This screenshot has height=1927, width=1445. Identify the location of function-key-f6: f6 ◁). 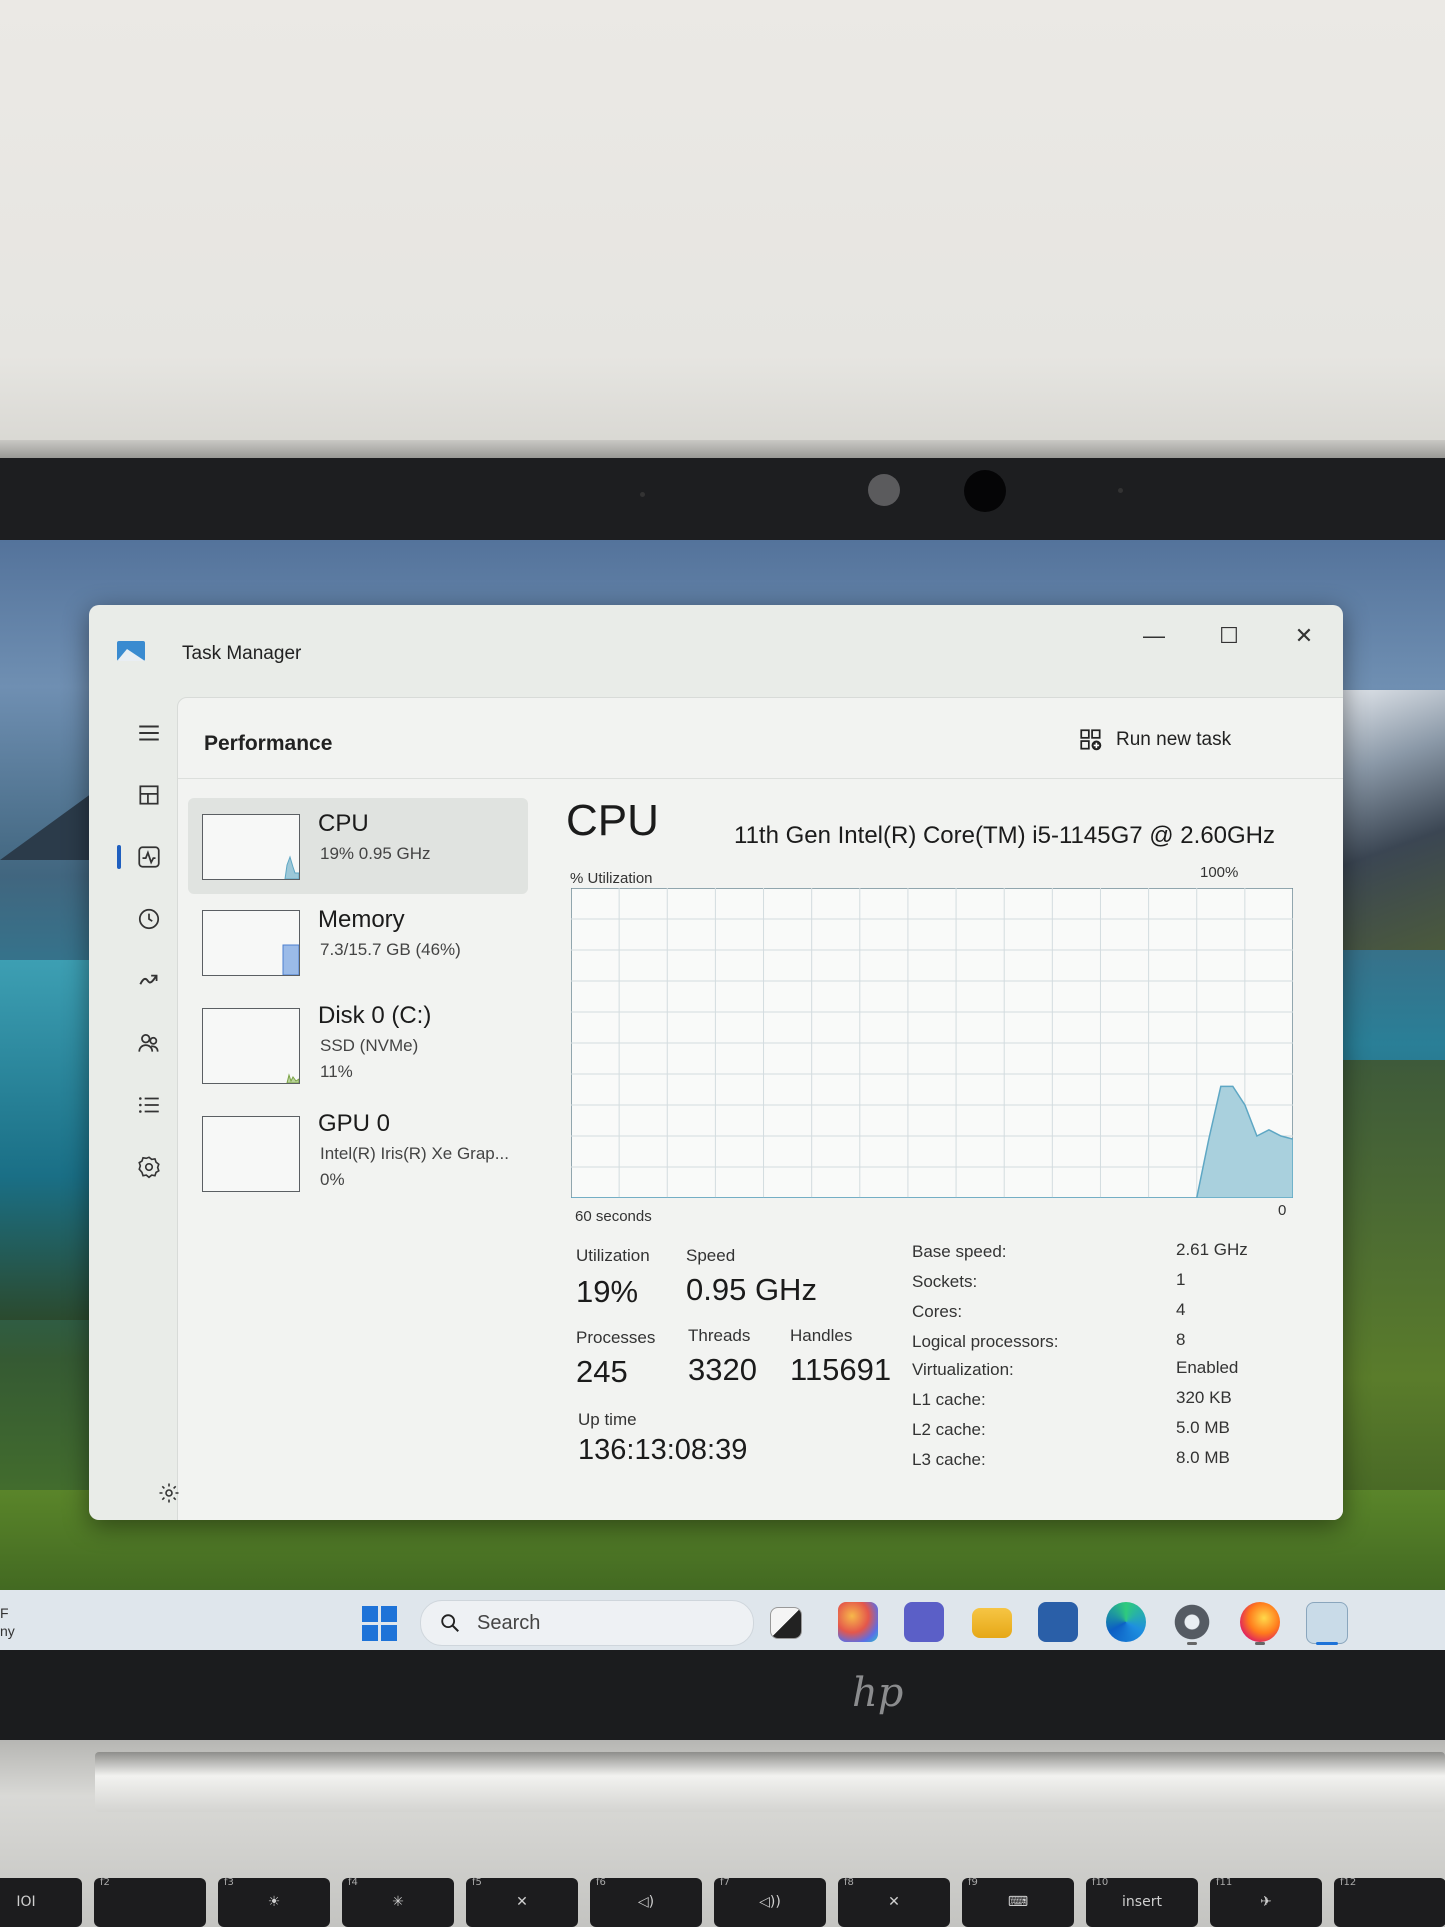
(646, 1902).